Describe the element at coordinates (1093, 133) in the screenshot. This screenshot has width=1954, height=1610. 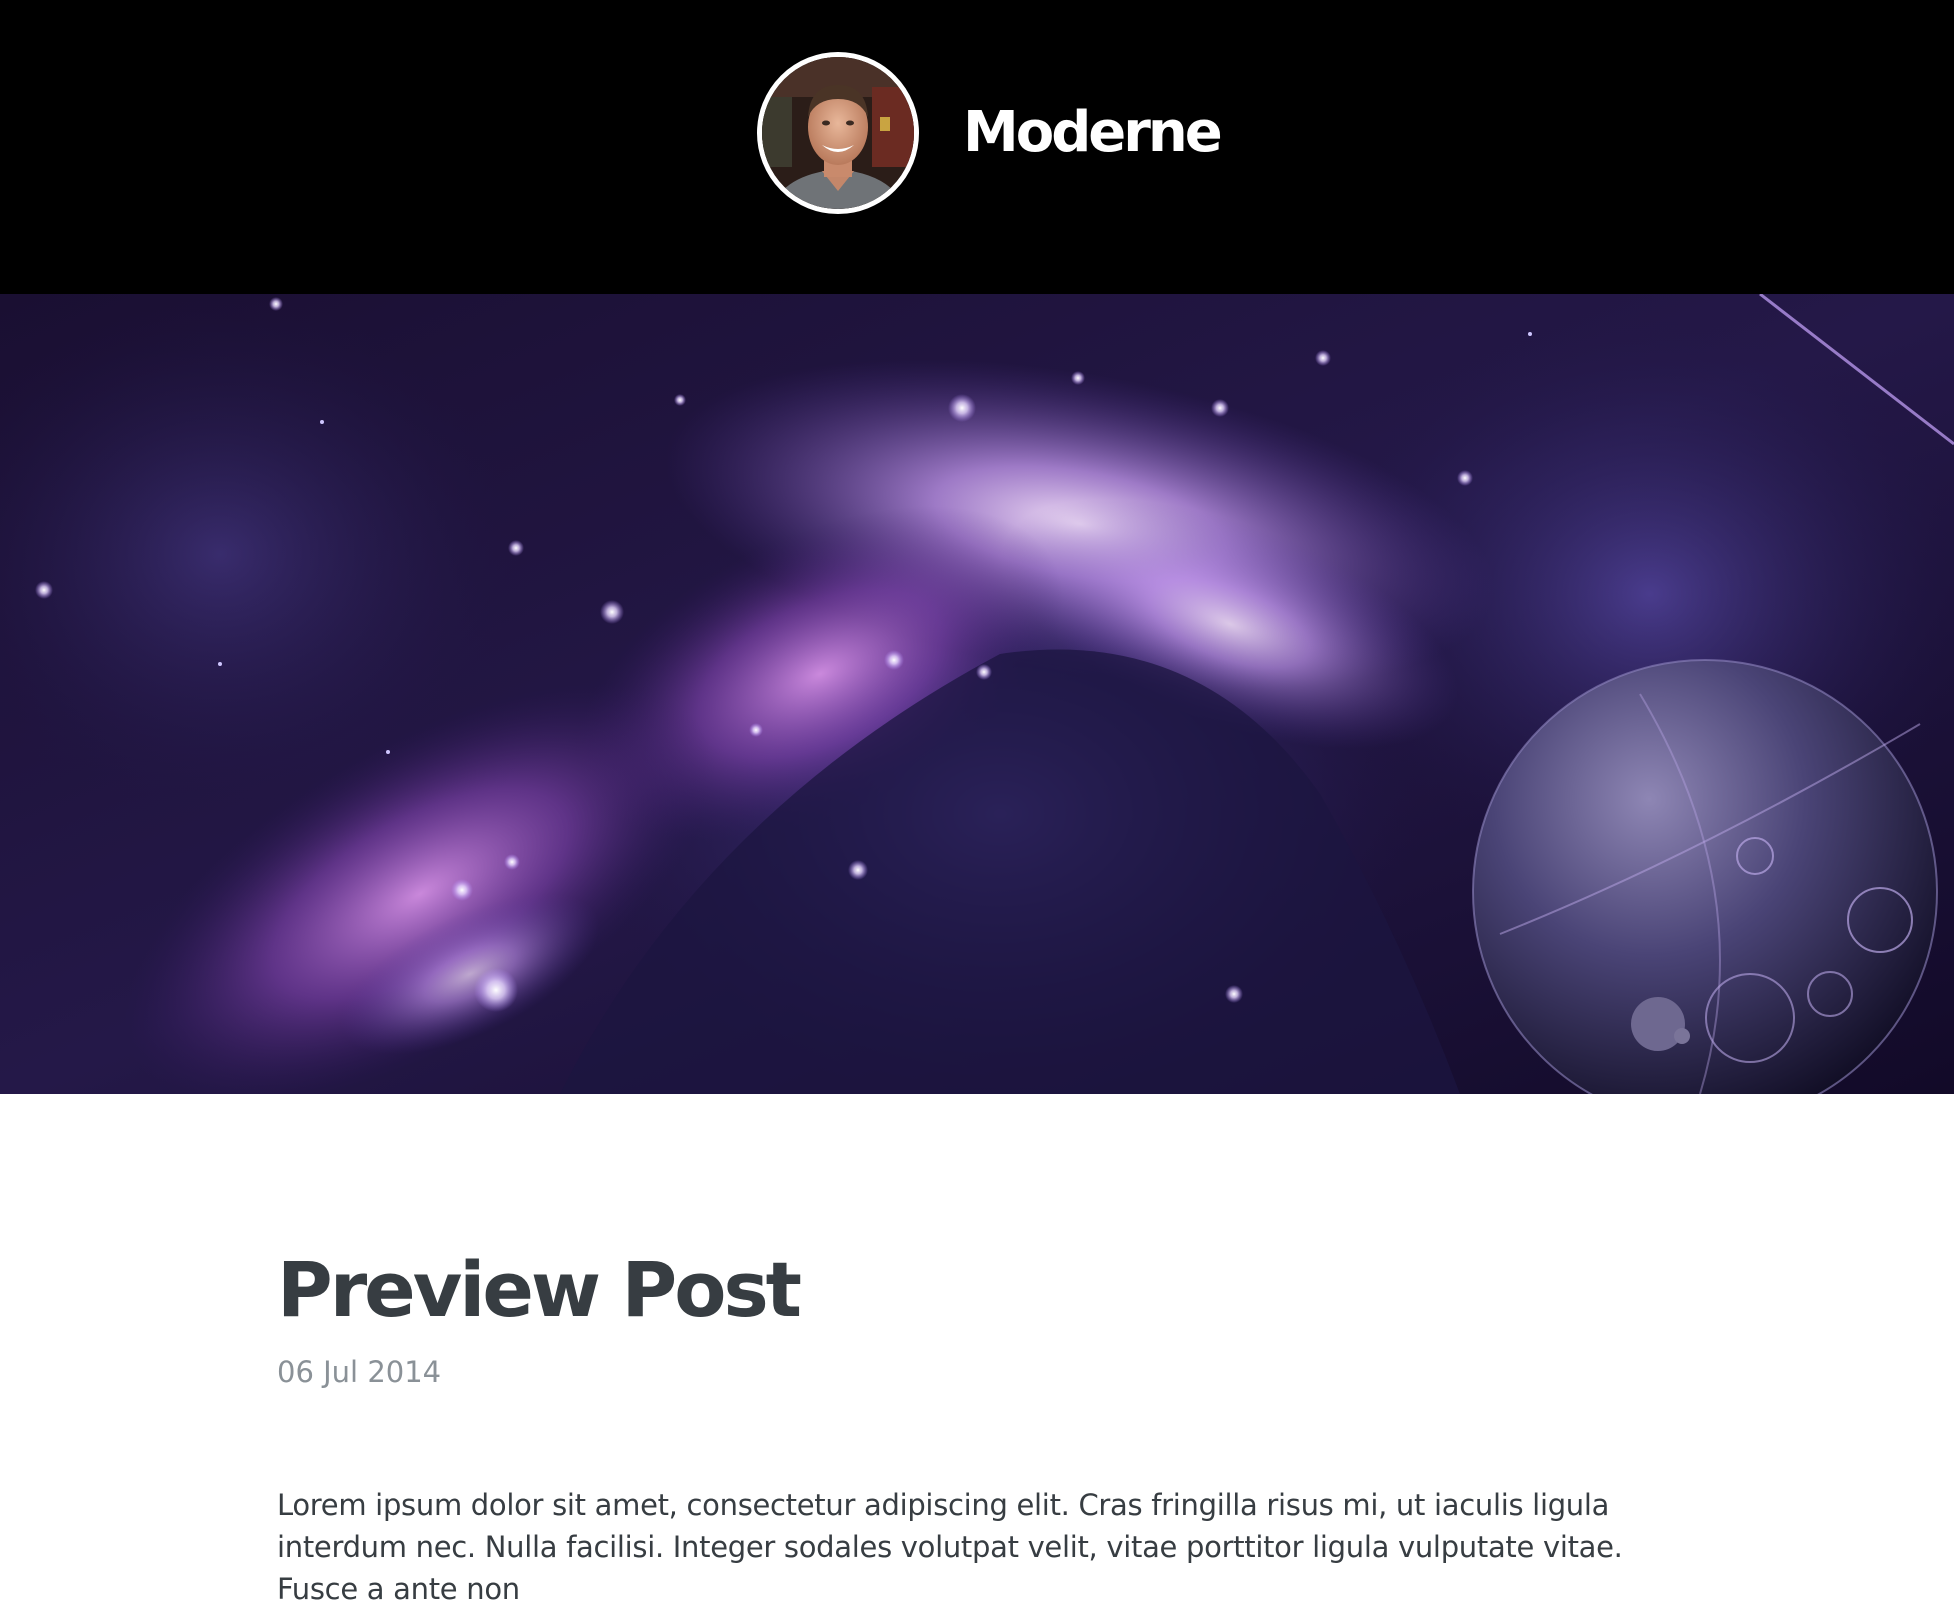
I see `site-title: Moderne` at that location.